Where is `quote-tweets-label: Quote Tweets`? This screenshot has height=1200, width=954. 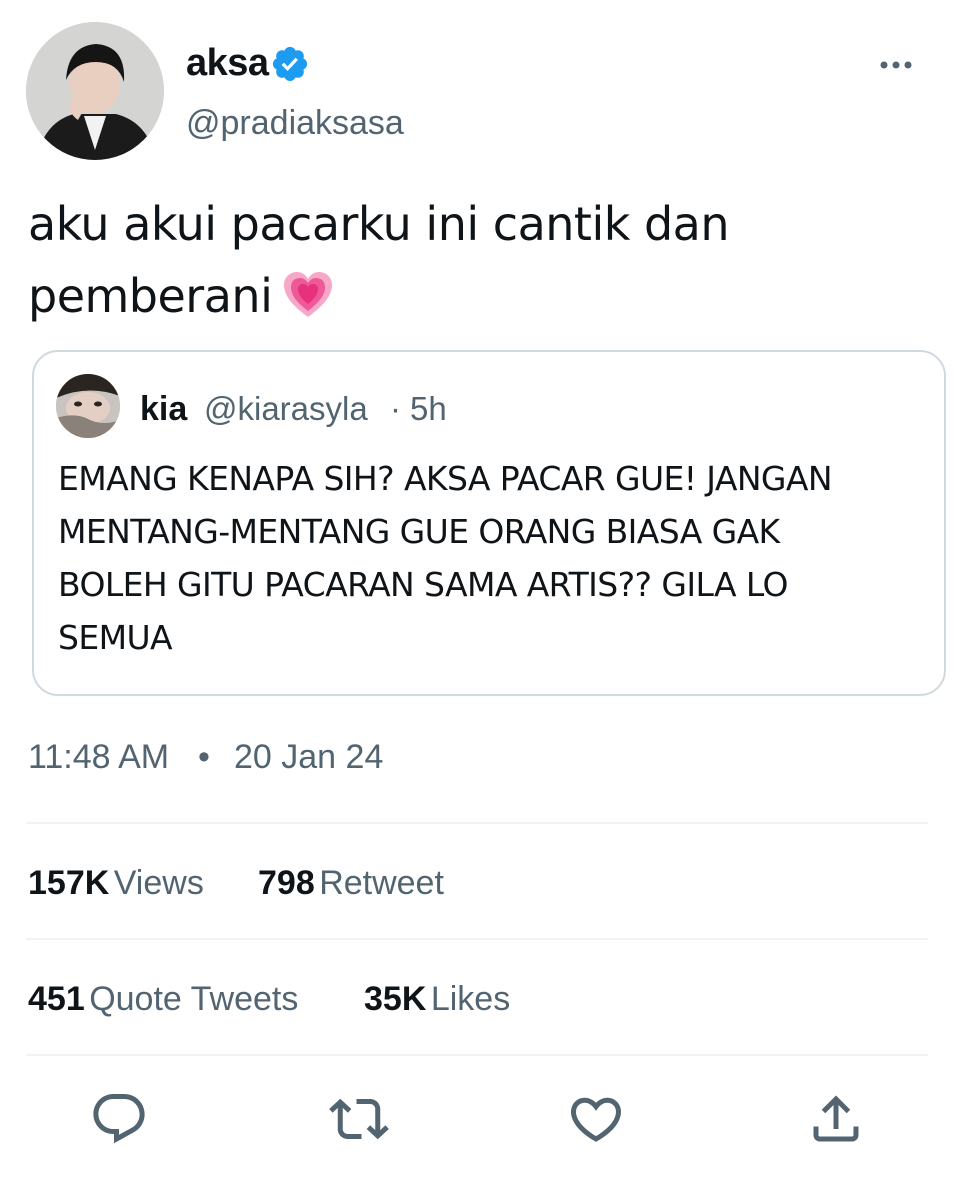
quote-tweets-label: Quote Tweets is located at coordinates (194, 999).